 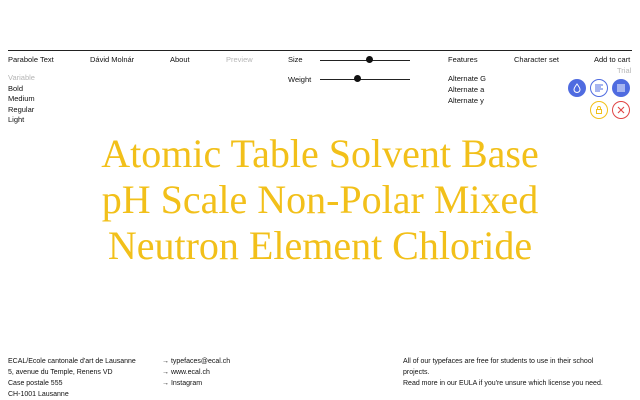 I want to click on feature-alternate-a: Alternate a, so click(x=467, y=89).